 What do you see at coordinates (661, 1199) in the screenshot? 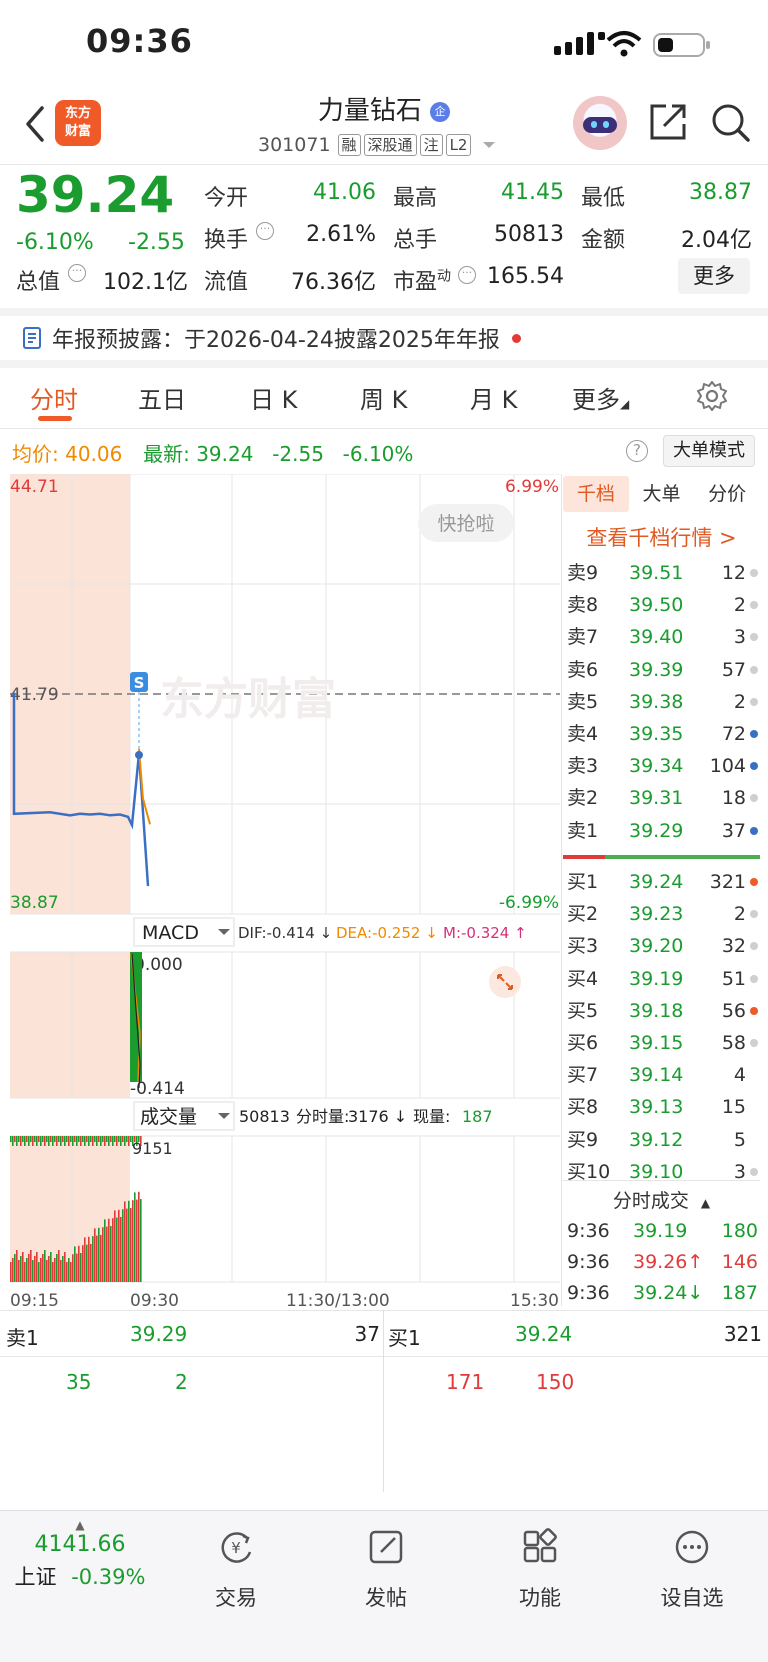
I see `ticks-title: 分时成交 ▲` at bounding box center [661, 1199].